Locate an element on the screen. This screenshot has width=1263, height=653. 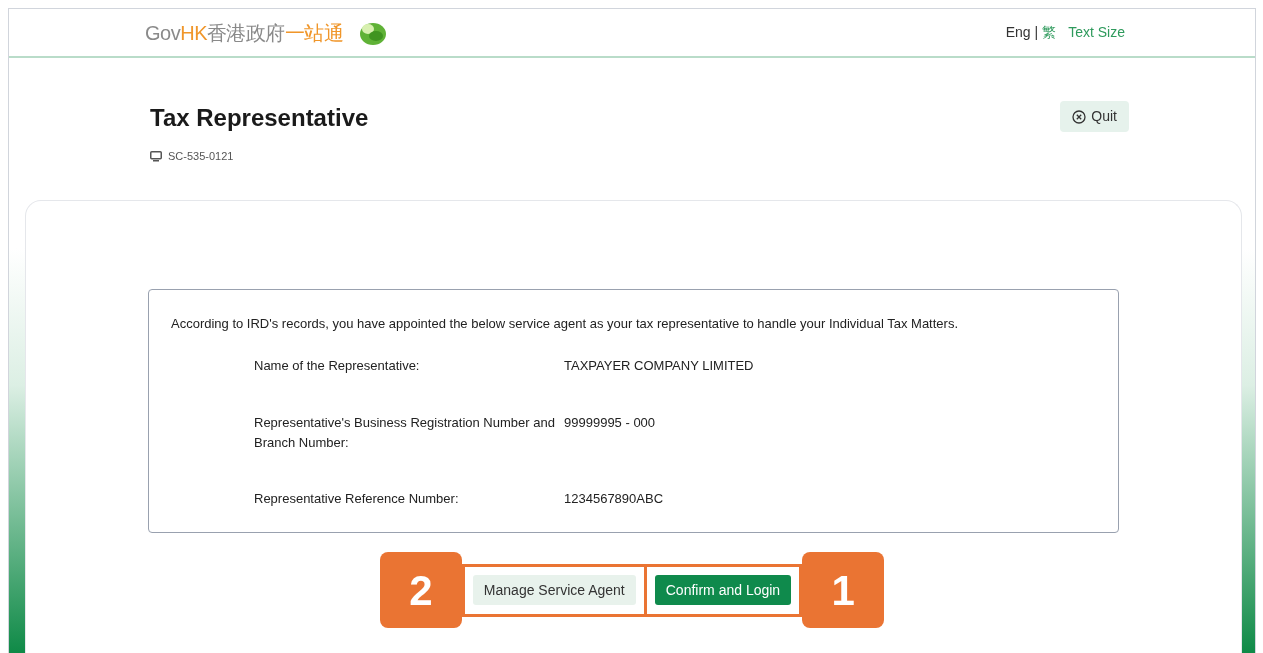
header-link: 繁 is located at coordinates (1049, 32).